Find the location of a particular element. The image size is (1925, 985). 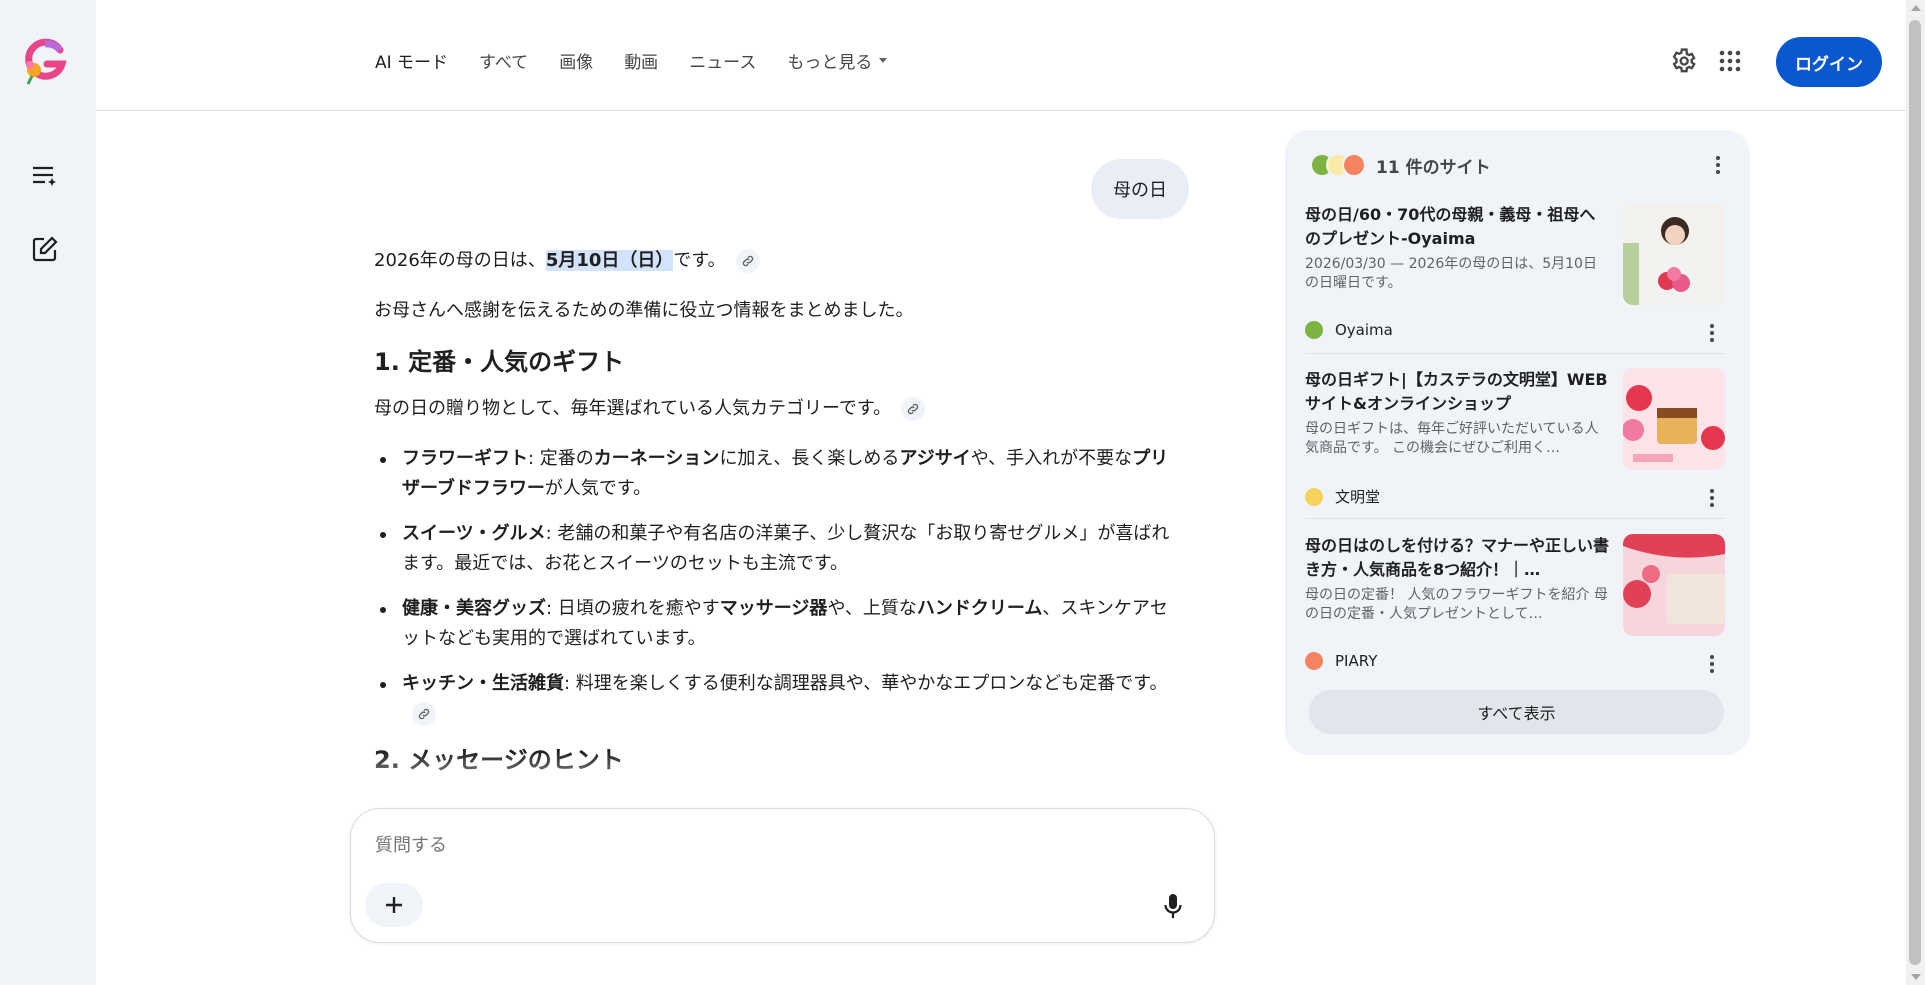

user-query-bubble: 母の日 is located at coordinates (1140, 189).